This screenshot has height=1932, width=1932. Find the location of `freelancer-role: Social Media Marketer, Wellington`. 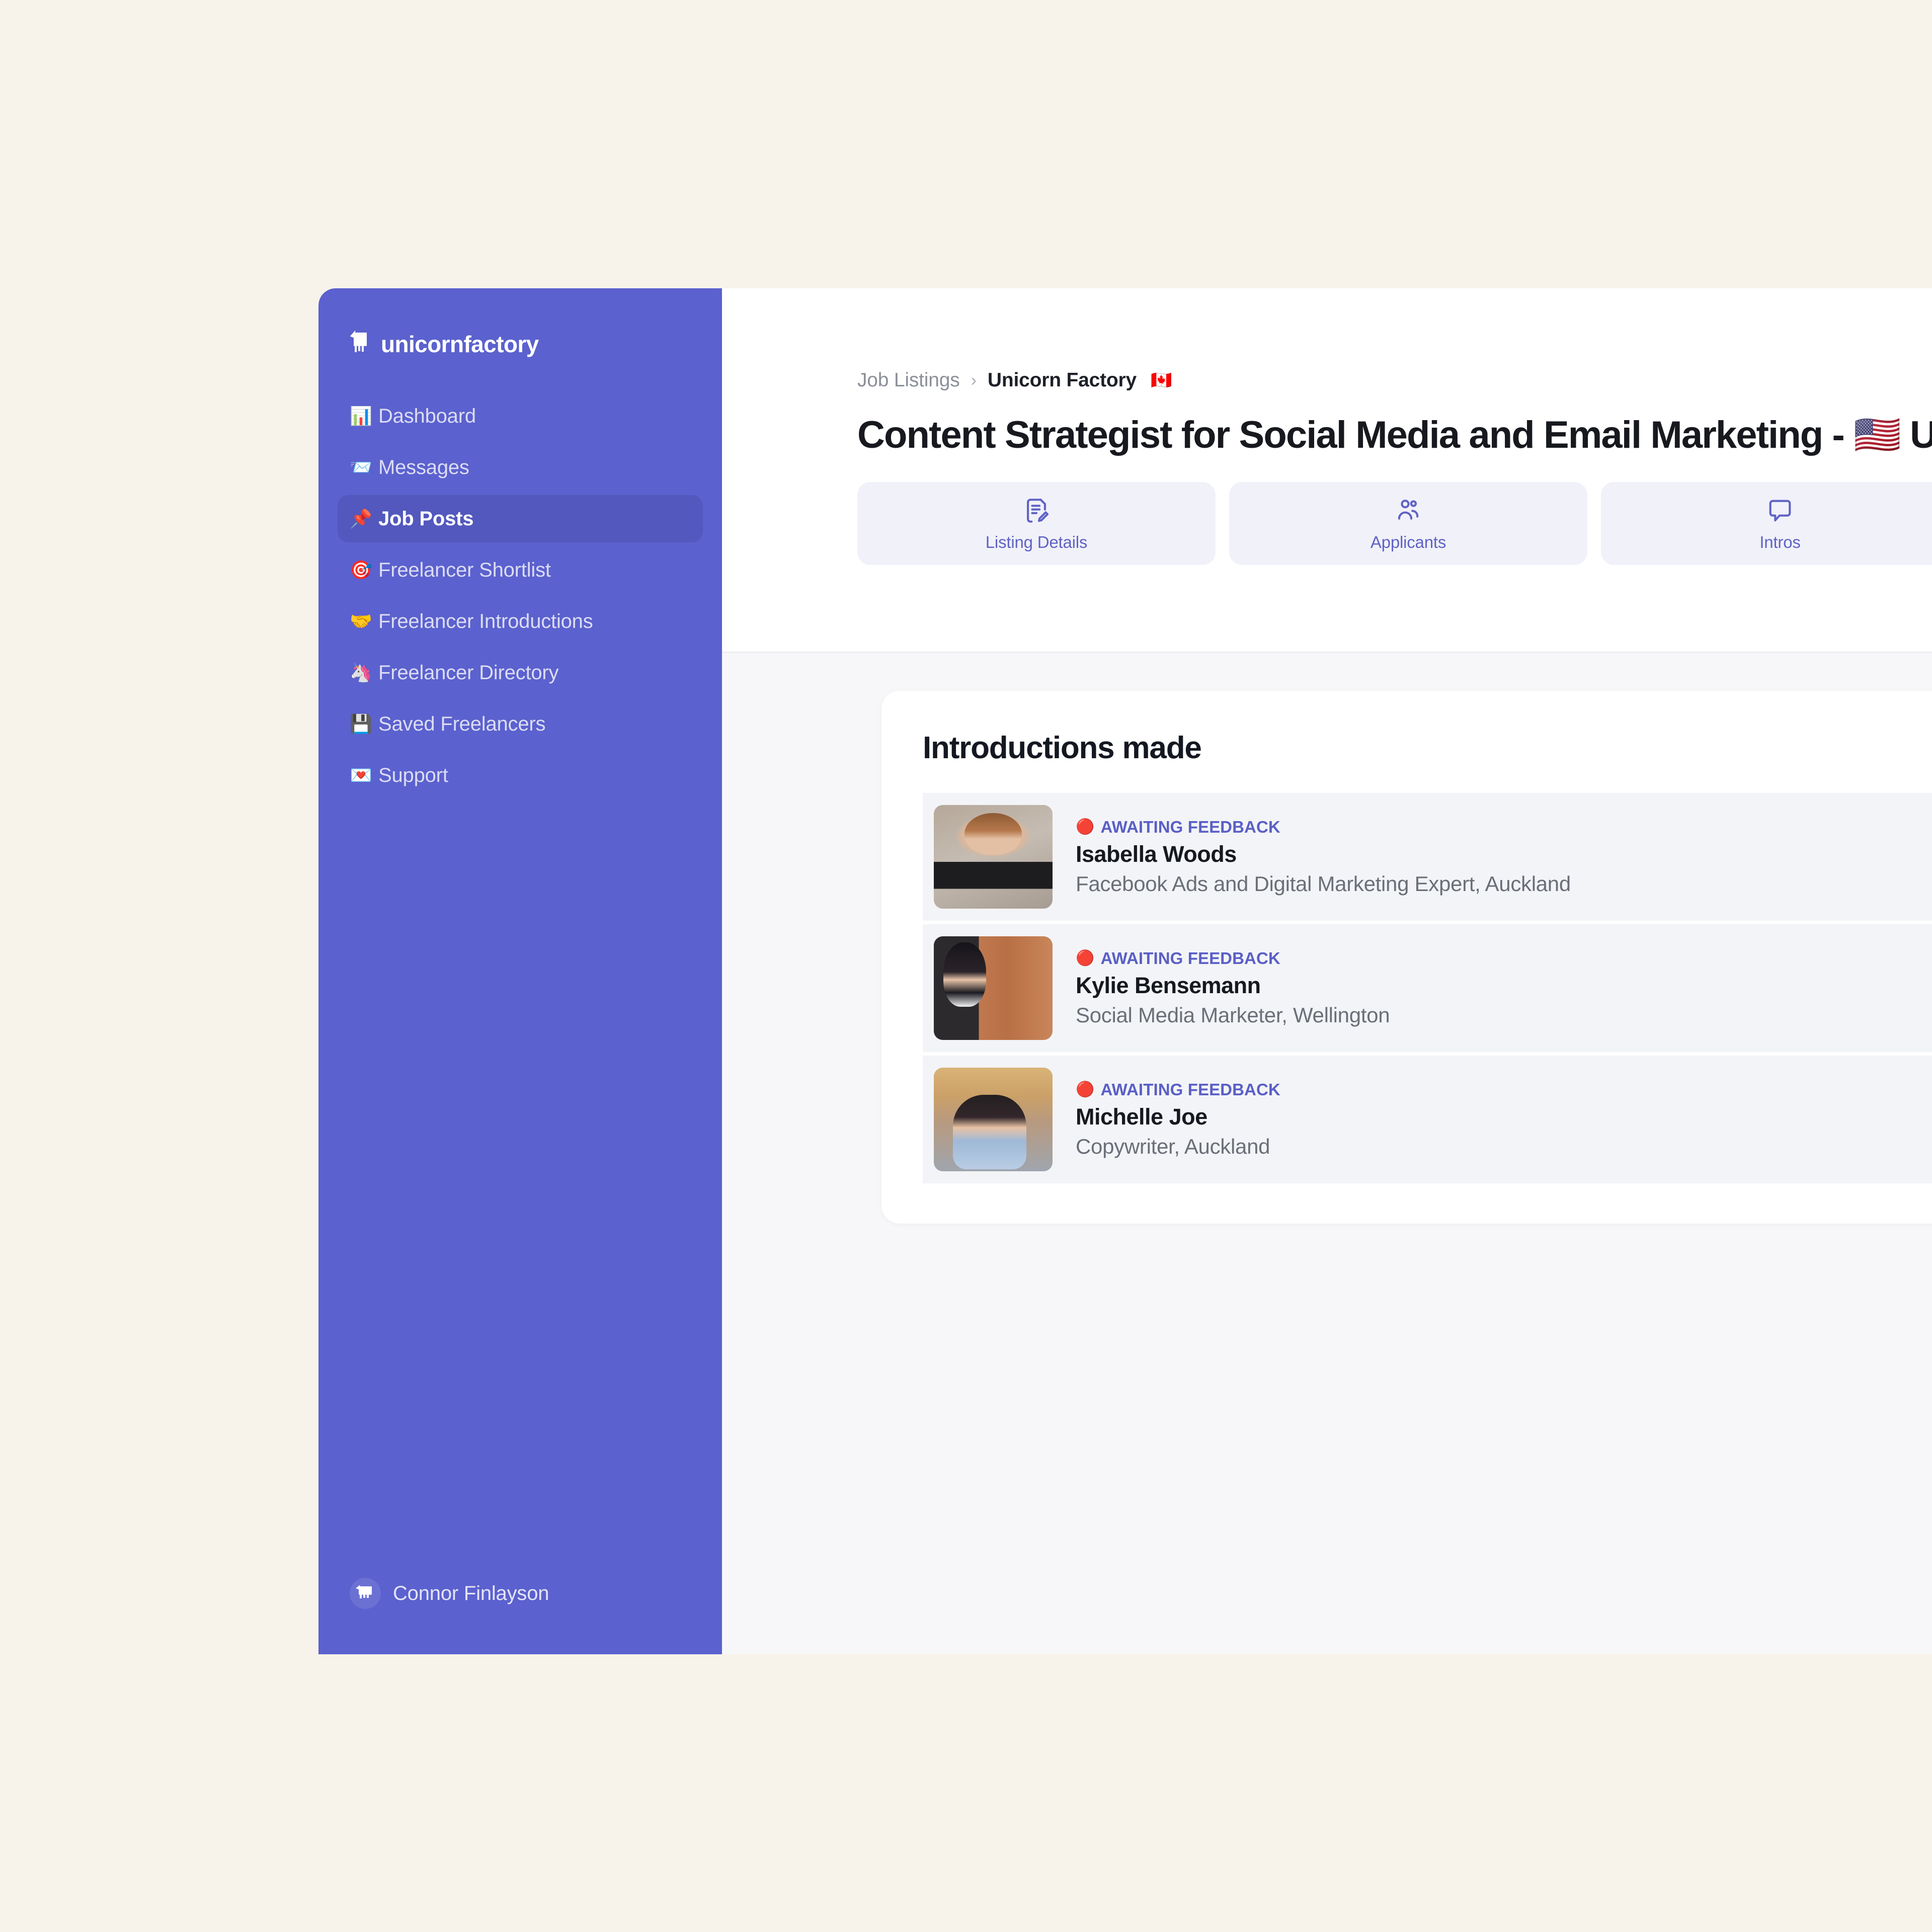

freelancer-role: Social Media Marketer, Wellington is located at coordinates (1233, 1015).